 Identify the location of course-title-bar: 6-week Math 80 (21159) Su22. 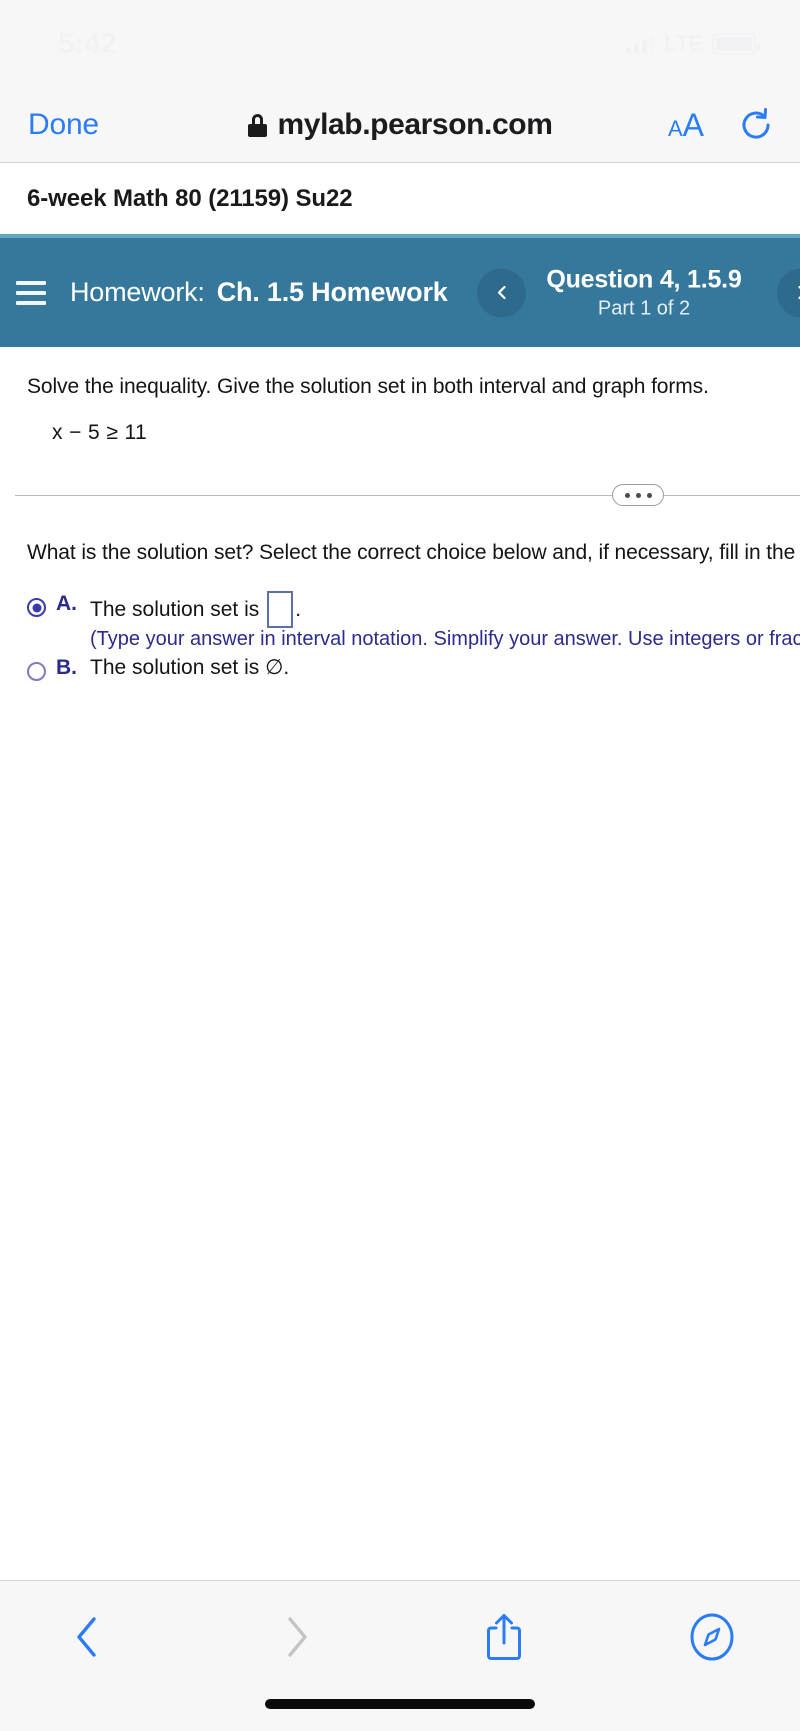
(400, 198).